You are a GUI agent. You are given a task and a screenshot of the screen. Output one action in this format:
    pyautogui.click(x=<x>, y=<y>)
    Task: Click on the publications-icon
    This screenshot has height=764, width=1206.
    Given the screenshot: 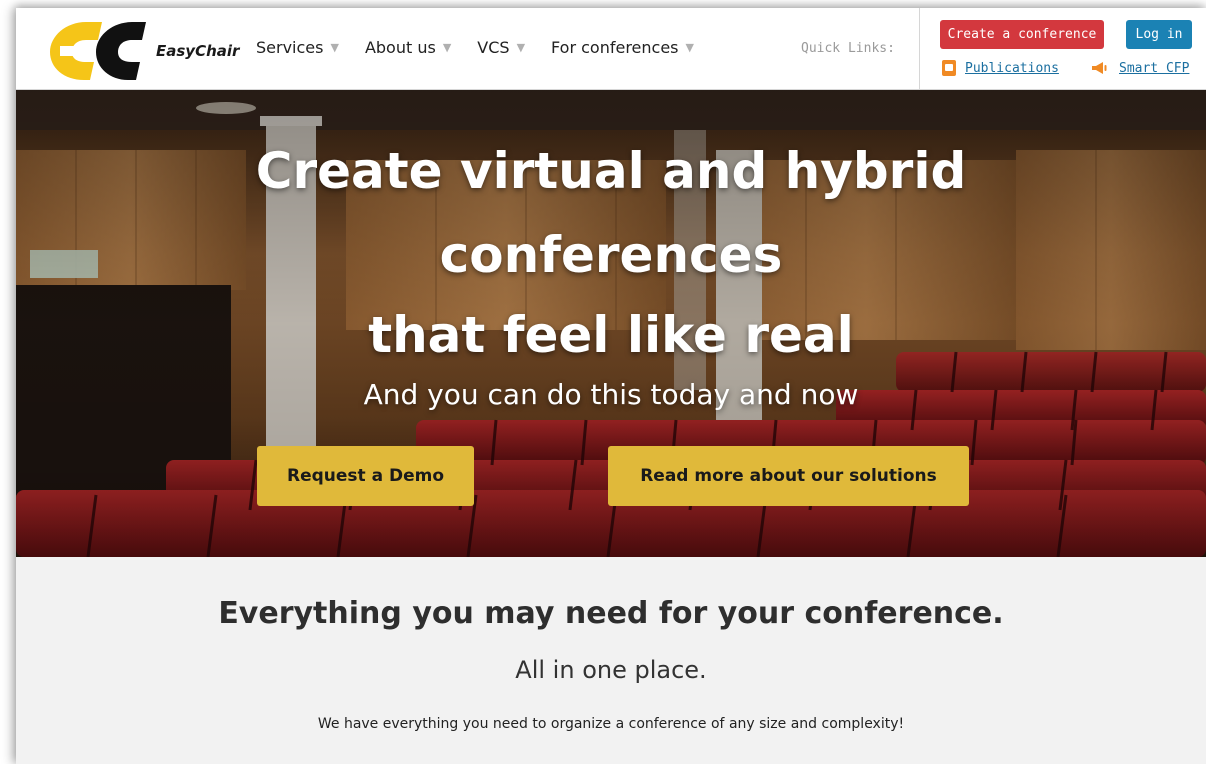 What is the action you would take?
    pyautogui.click(x=949, y=68)
    